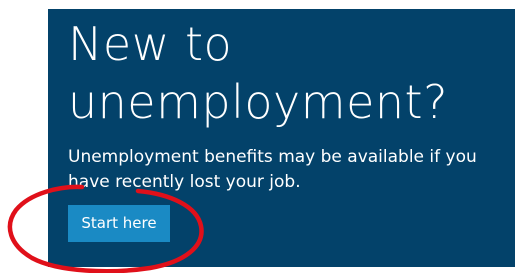  I want to click on start-here-button: Start here, so click(119, 223).